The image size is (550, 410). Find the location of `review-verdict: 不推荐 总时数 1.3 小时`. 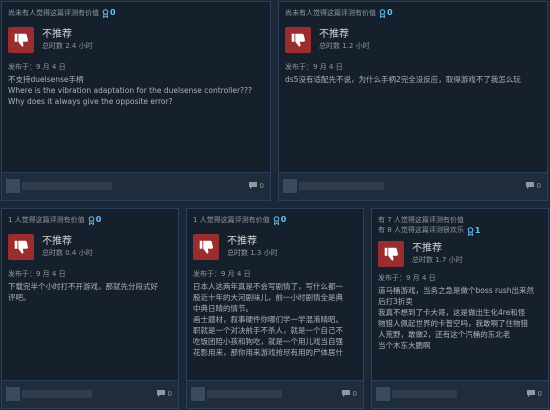

review-verdict: 不推荐 总时数 1.3 小时 is located at coordinates (275, 247).